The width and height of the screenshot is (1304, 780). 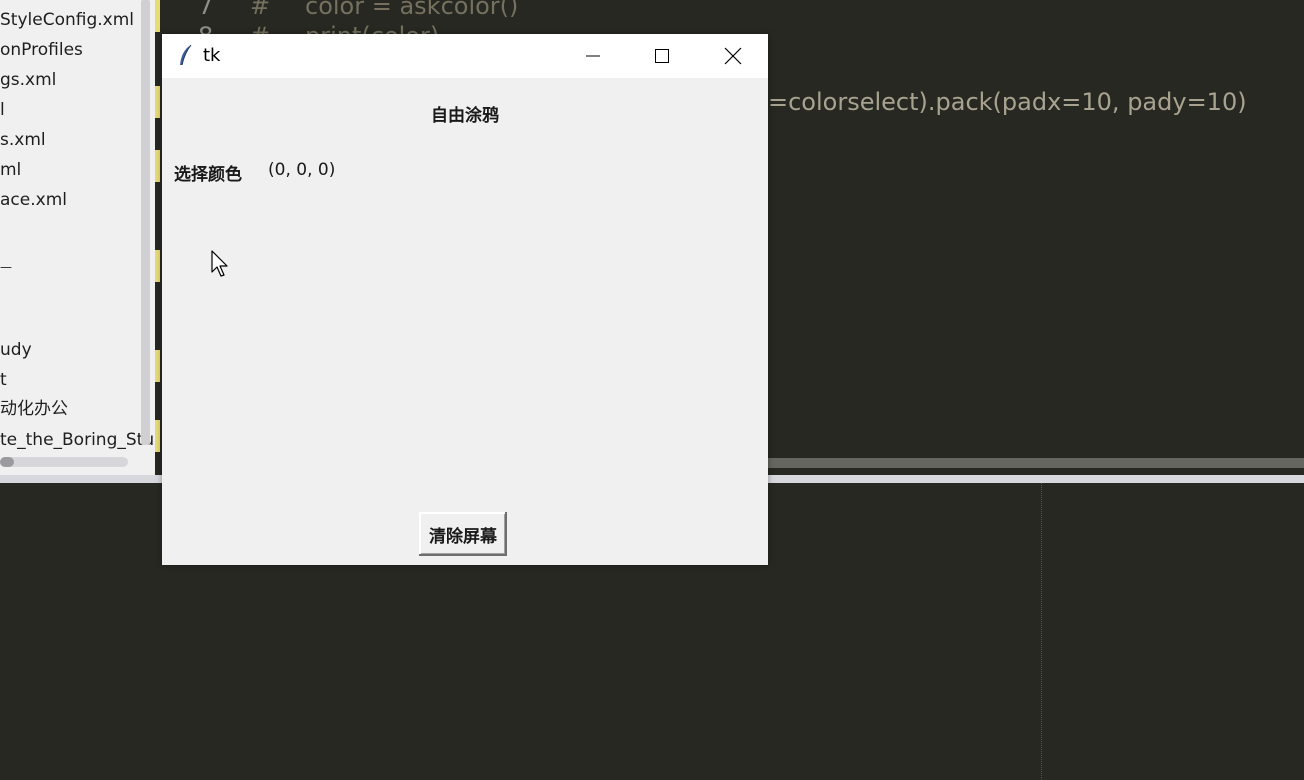 I want to click on file-tree-item: —, so click(x=6, y=267).